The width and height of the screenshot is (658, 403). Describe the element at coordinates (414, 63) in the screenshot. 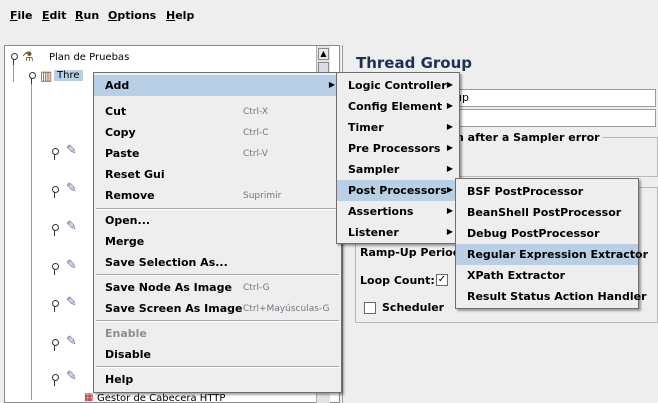

I see `panel-title: Thread Group` at that location.